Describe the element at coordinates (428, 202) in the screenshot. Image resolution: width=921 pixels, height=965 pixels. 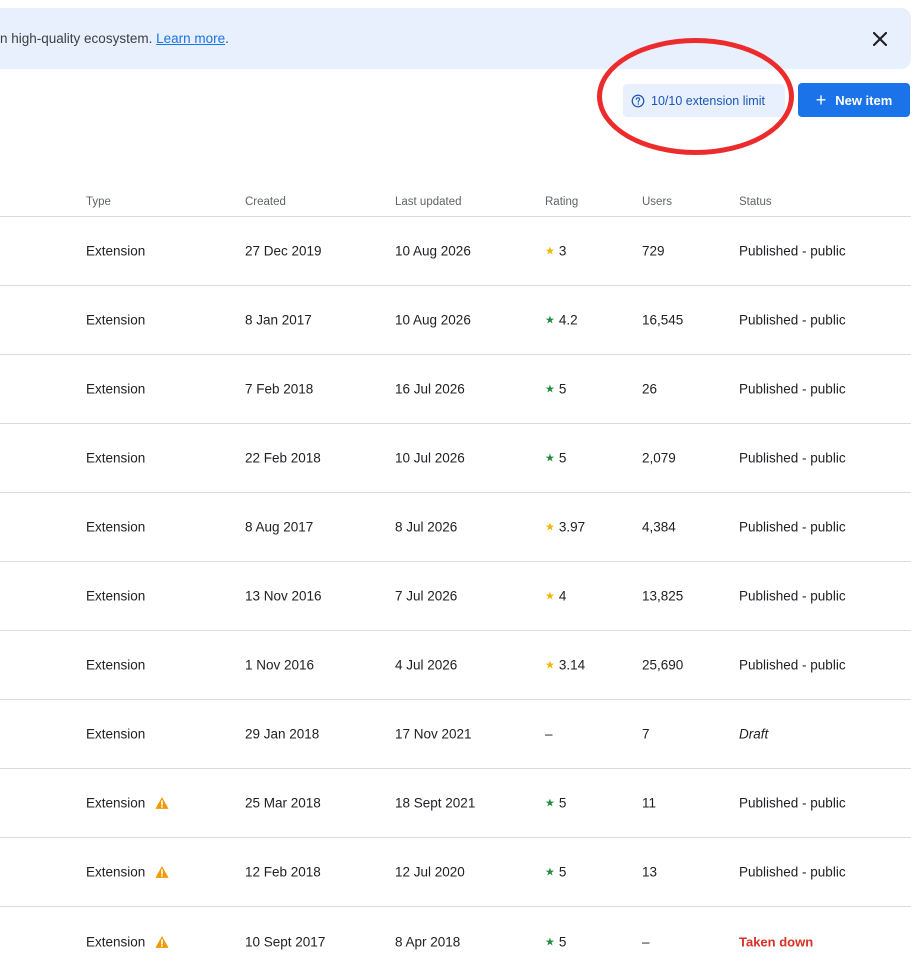
I see `header-last-updated: Last updated` at that location.